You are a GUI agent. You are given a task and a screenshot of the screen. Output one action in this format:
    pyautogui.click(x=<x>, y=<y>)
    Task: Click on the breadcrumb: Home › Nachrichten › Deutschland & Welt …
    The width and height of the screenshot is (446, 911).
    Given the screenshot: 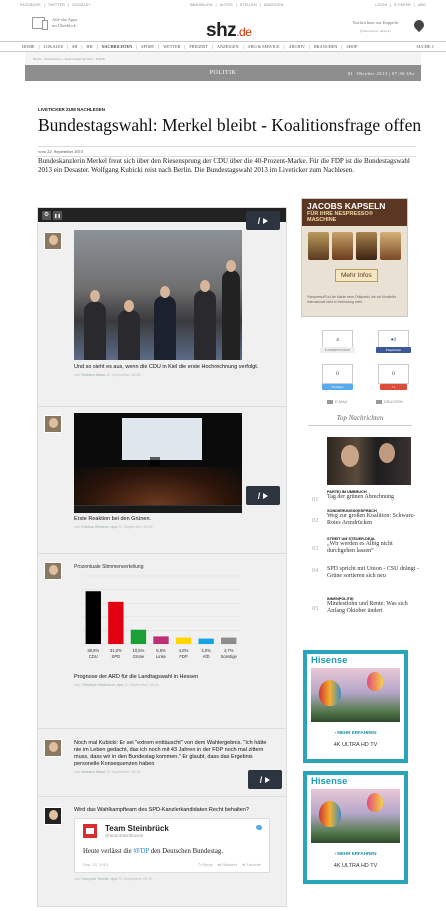 What is the action you would take?
    pyautogui.click(x=223, y=58)
    